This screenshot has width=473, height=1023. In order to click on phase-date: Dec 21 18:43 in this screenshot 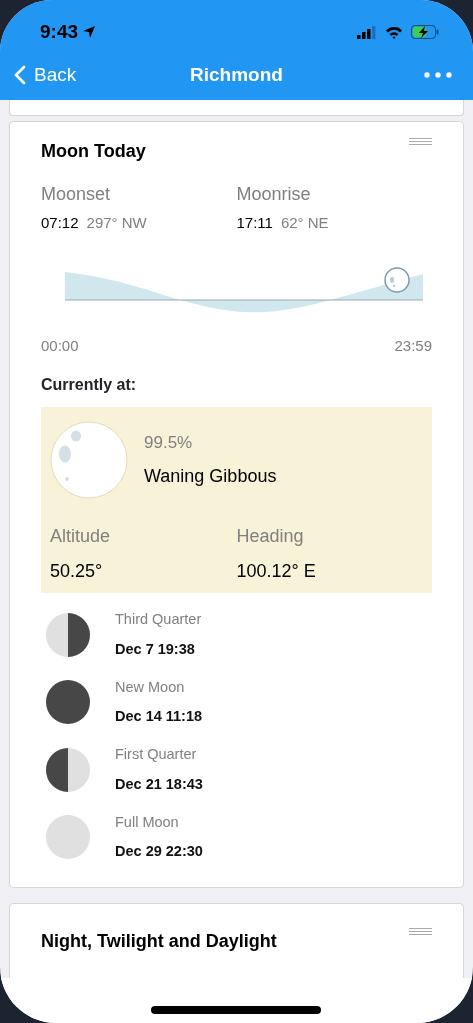, I will do `click(159, 784)`.